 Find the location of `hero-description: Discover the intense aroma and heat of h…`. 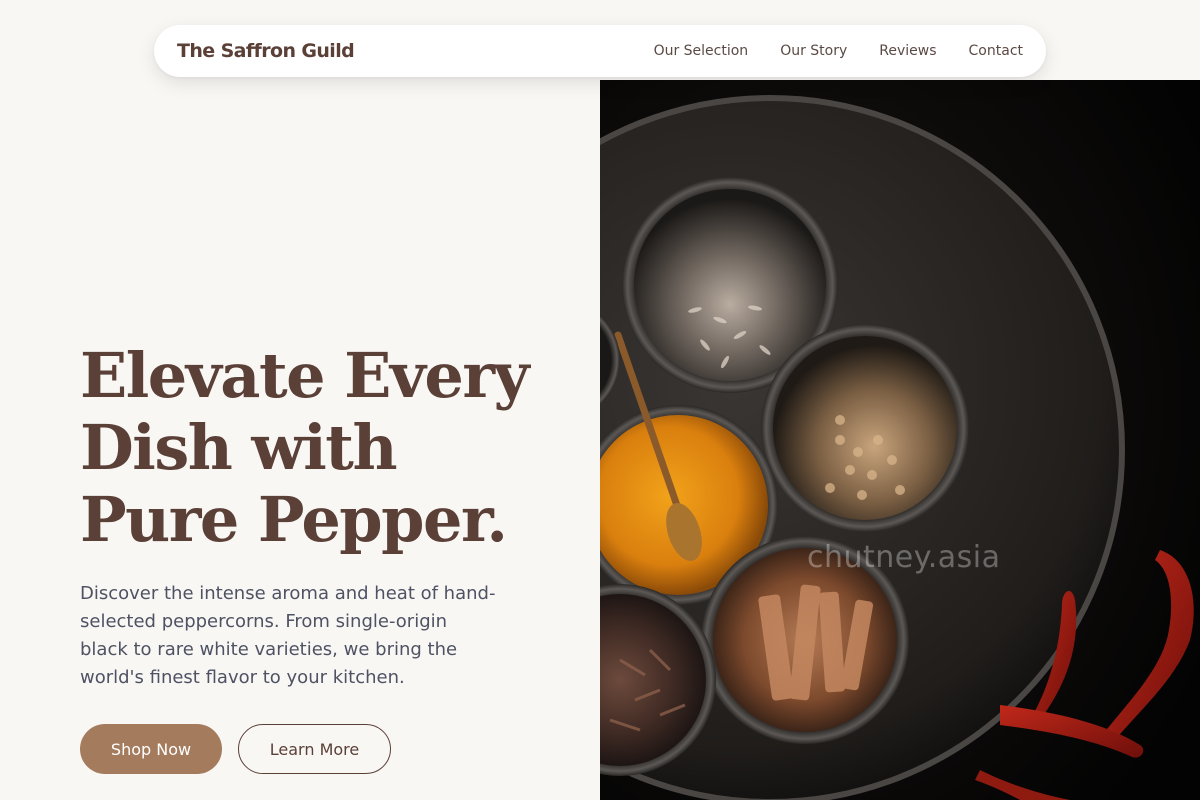

hero-description: Discover the intense aroma and heat of h… is located at coordinates (310, 636).